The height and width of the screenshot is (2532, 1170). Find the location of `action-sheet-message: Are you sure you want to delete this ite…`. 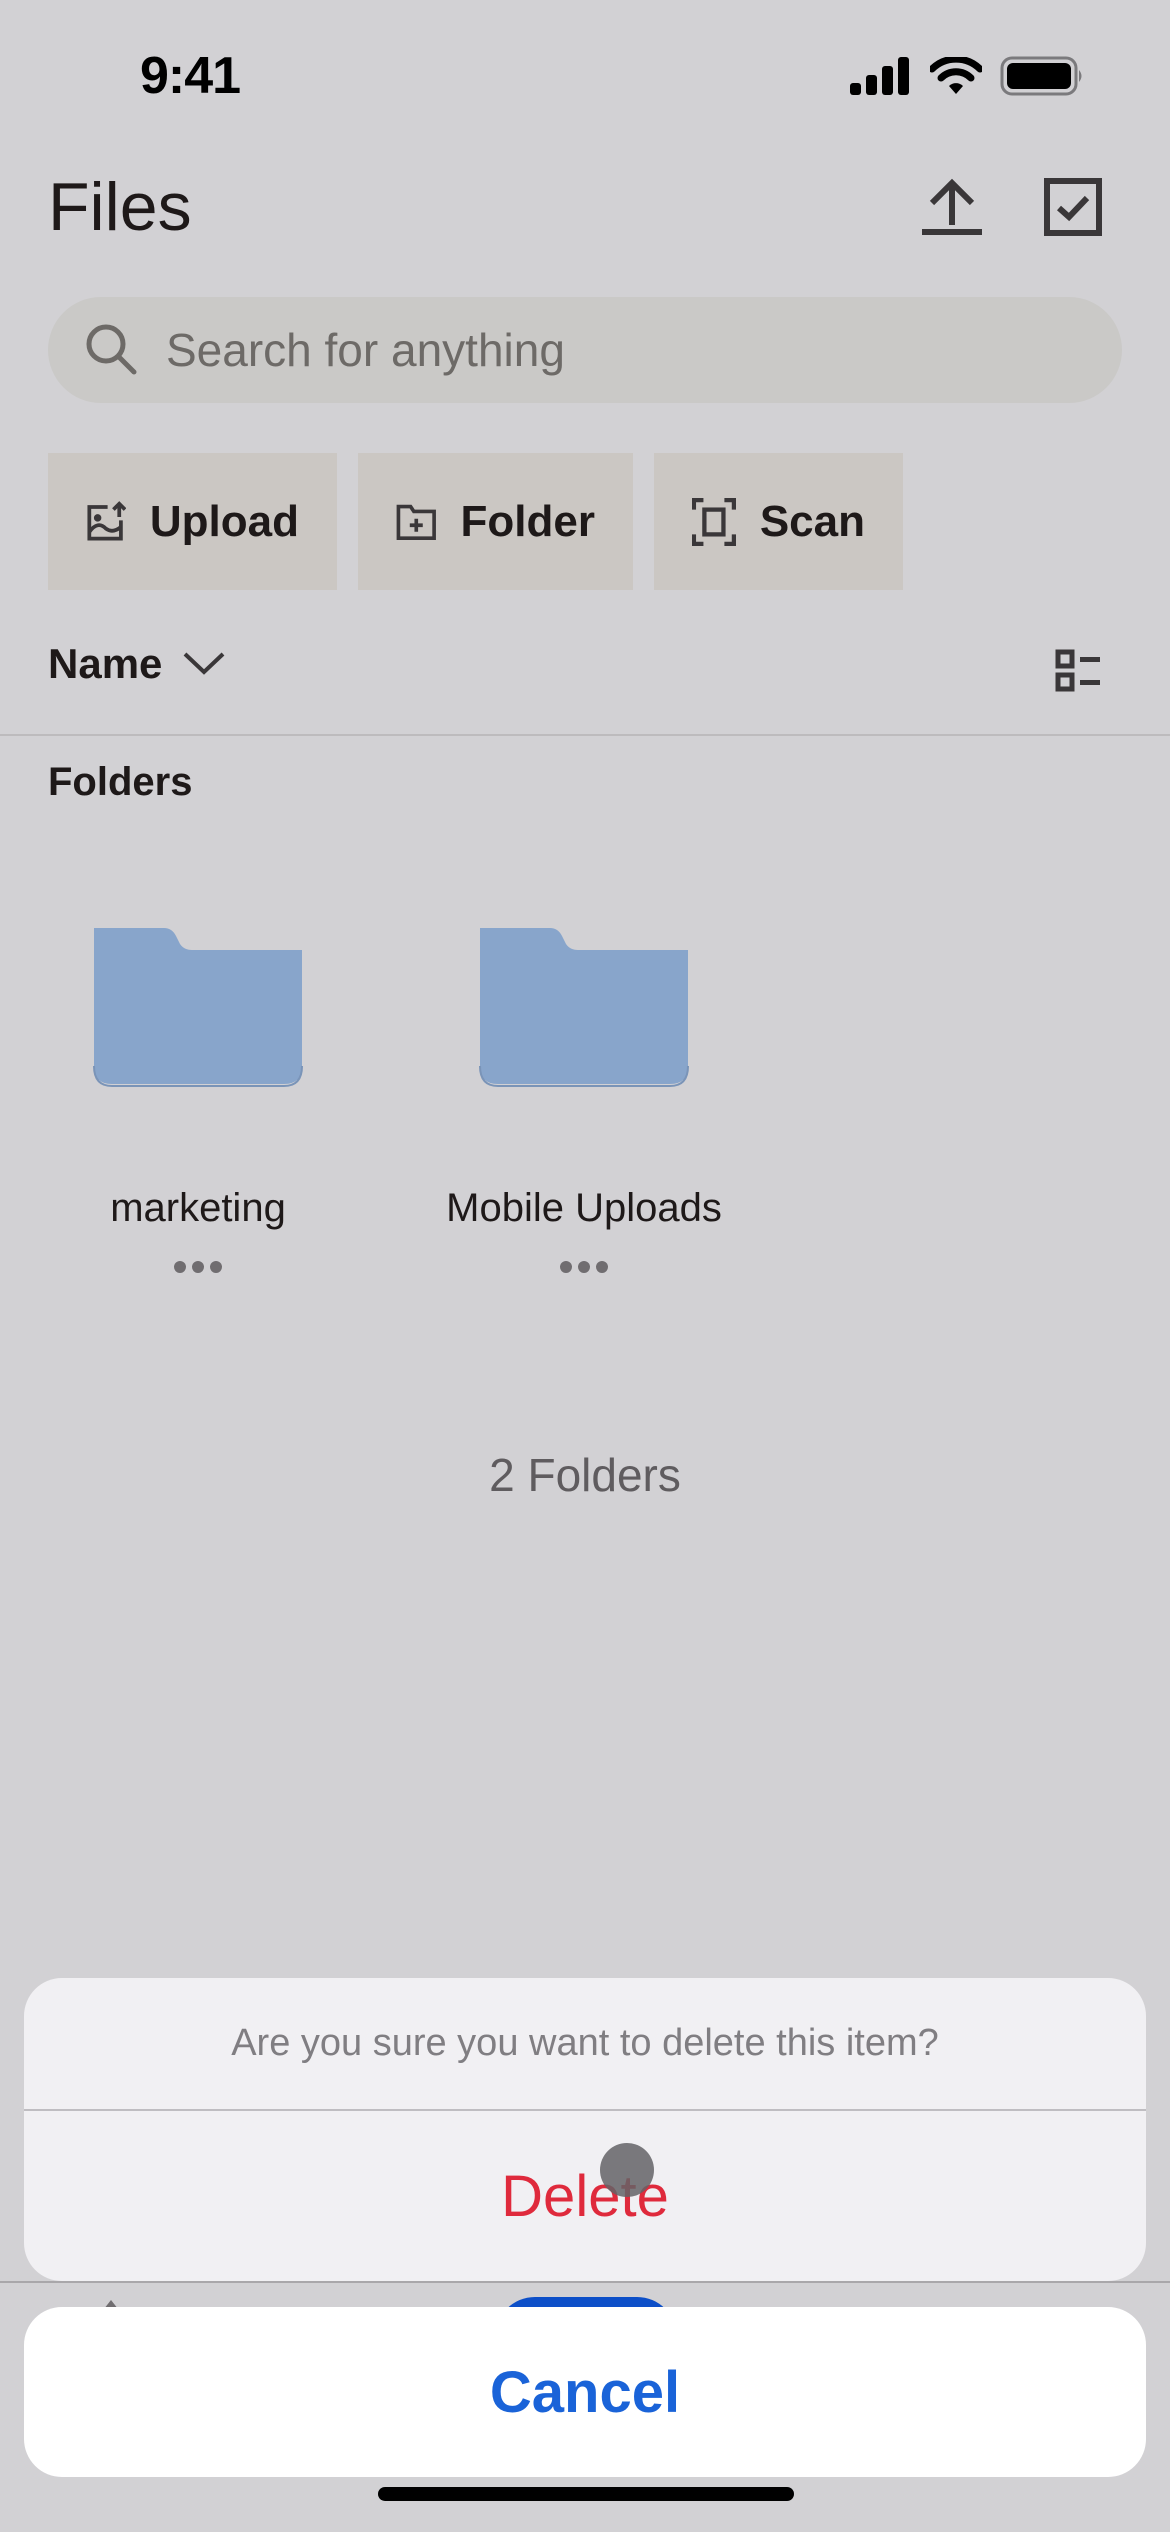

action-sheet-message: Are you sure you want to delete this ite… is located at coordinates (585, 2044).